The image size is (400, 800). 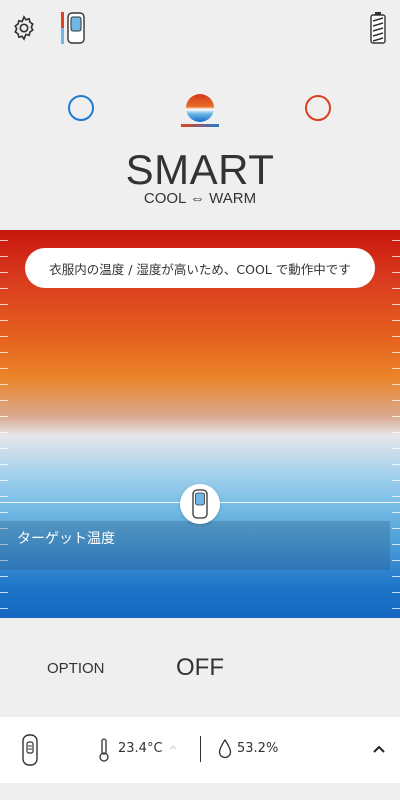 What do you see at coordinates (140, 748) in the screenshot?
I see `temperature-reading: 23.4°C` at bounding box center [140, 748].